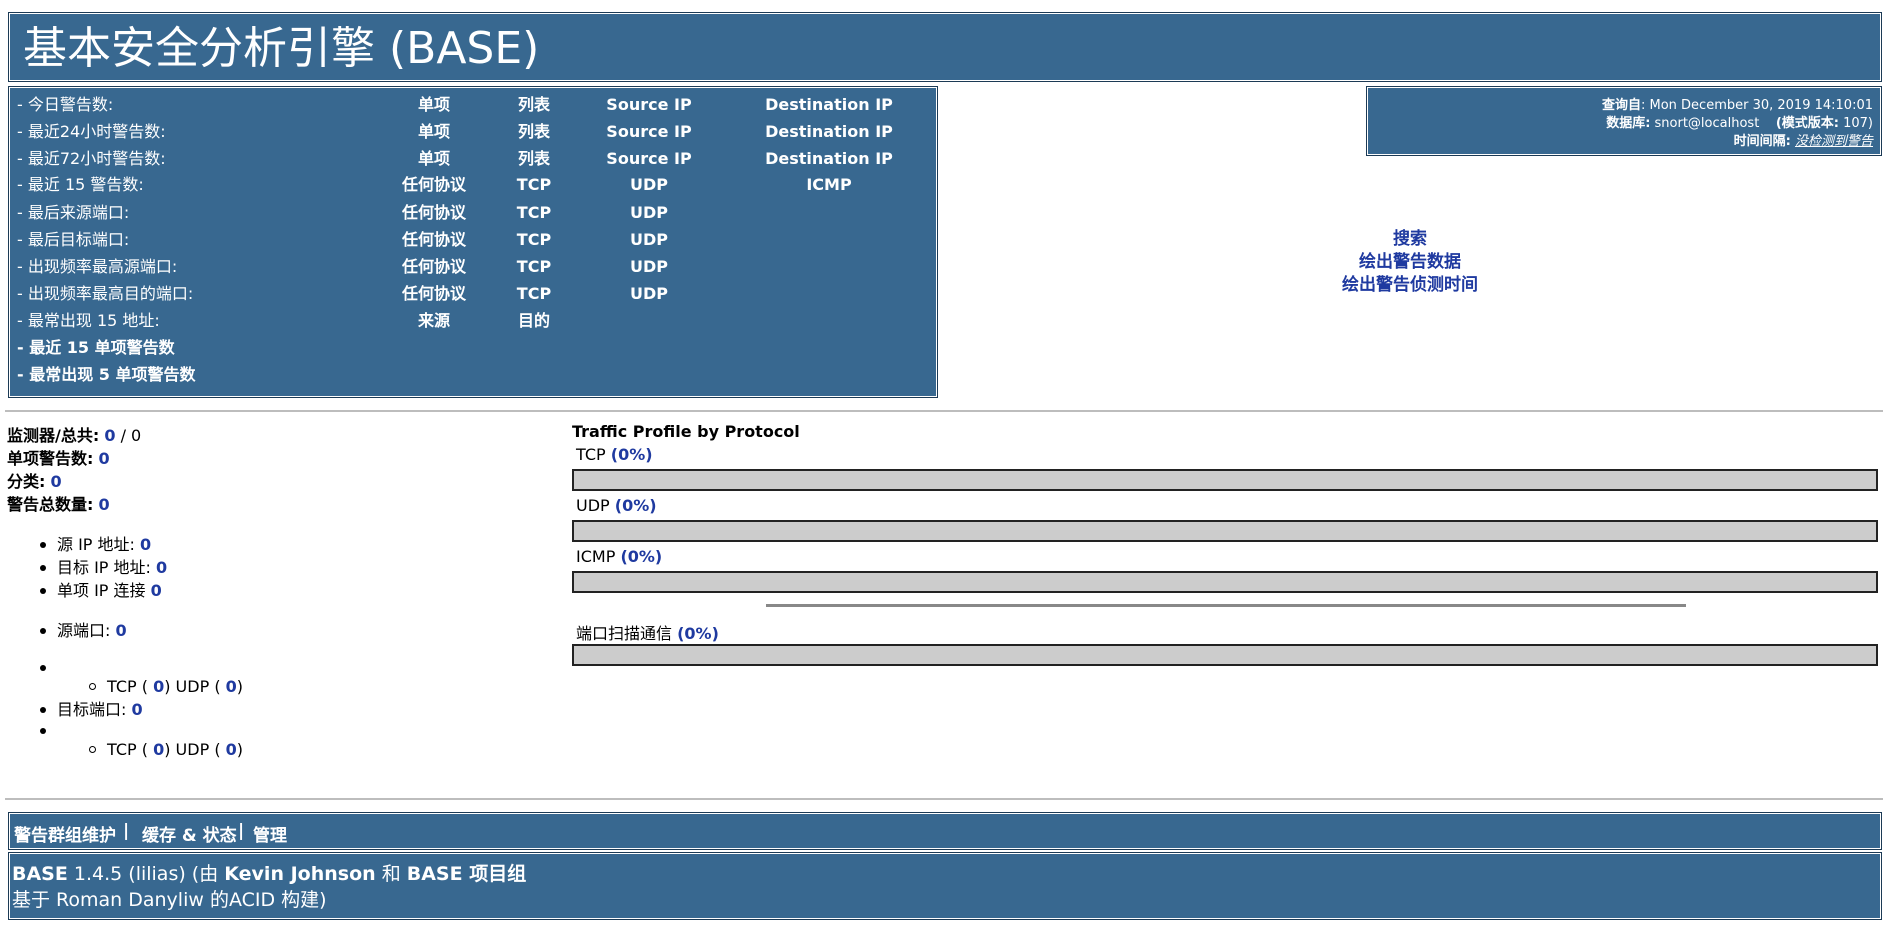  What do you see at coordinates (91, 158) in the screenshot?
I see `menu-row-label: - 最近72小时警告数:` at bounding box center [91, 158].